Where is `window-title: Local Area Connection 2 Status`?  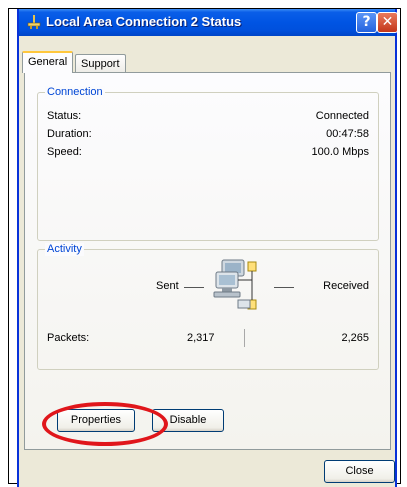
window-title: Local Area Connection 2 Status is located at coordinates (144, 21).